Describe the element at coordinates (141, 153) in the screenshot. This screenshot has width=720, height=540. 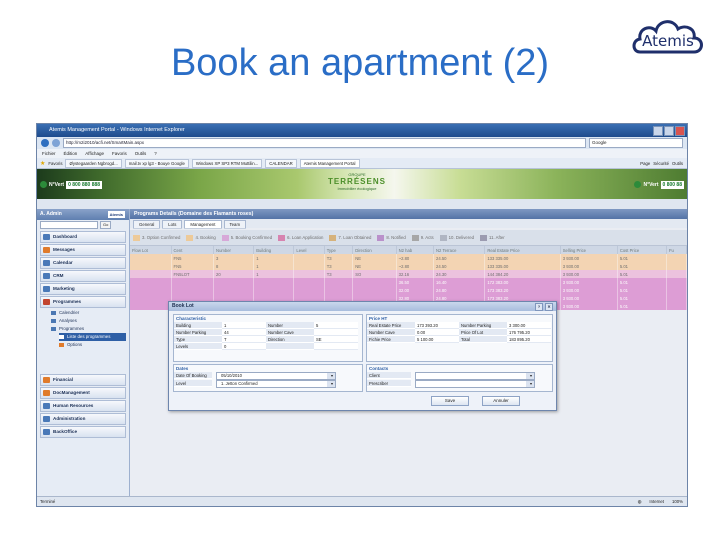
I see `menu-outils: Outils` at that location.